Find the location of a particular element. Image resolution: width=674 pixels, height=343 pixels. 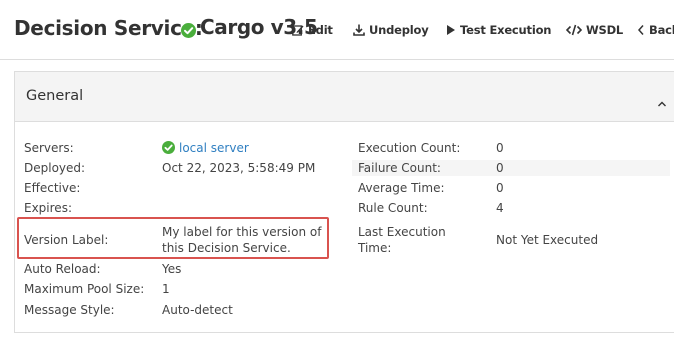

message-style-value: Auto-detect is located at coordinates (197, 310).